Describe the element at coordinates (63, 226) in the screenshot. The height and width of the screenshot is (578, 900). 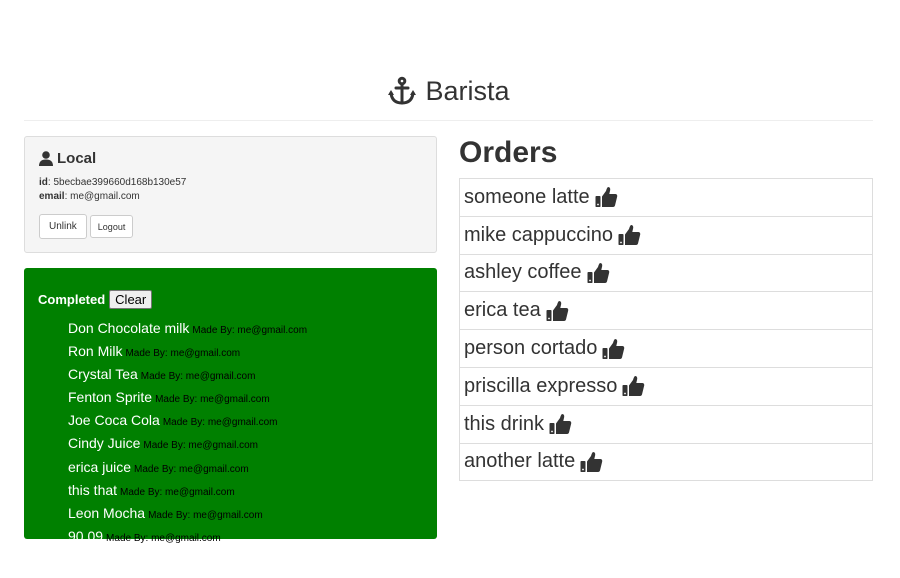
I see `unlink-button: Unlink` at that location.